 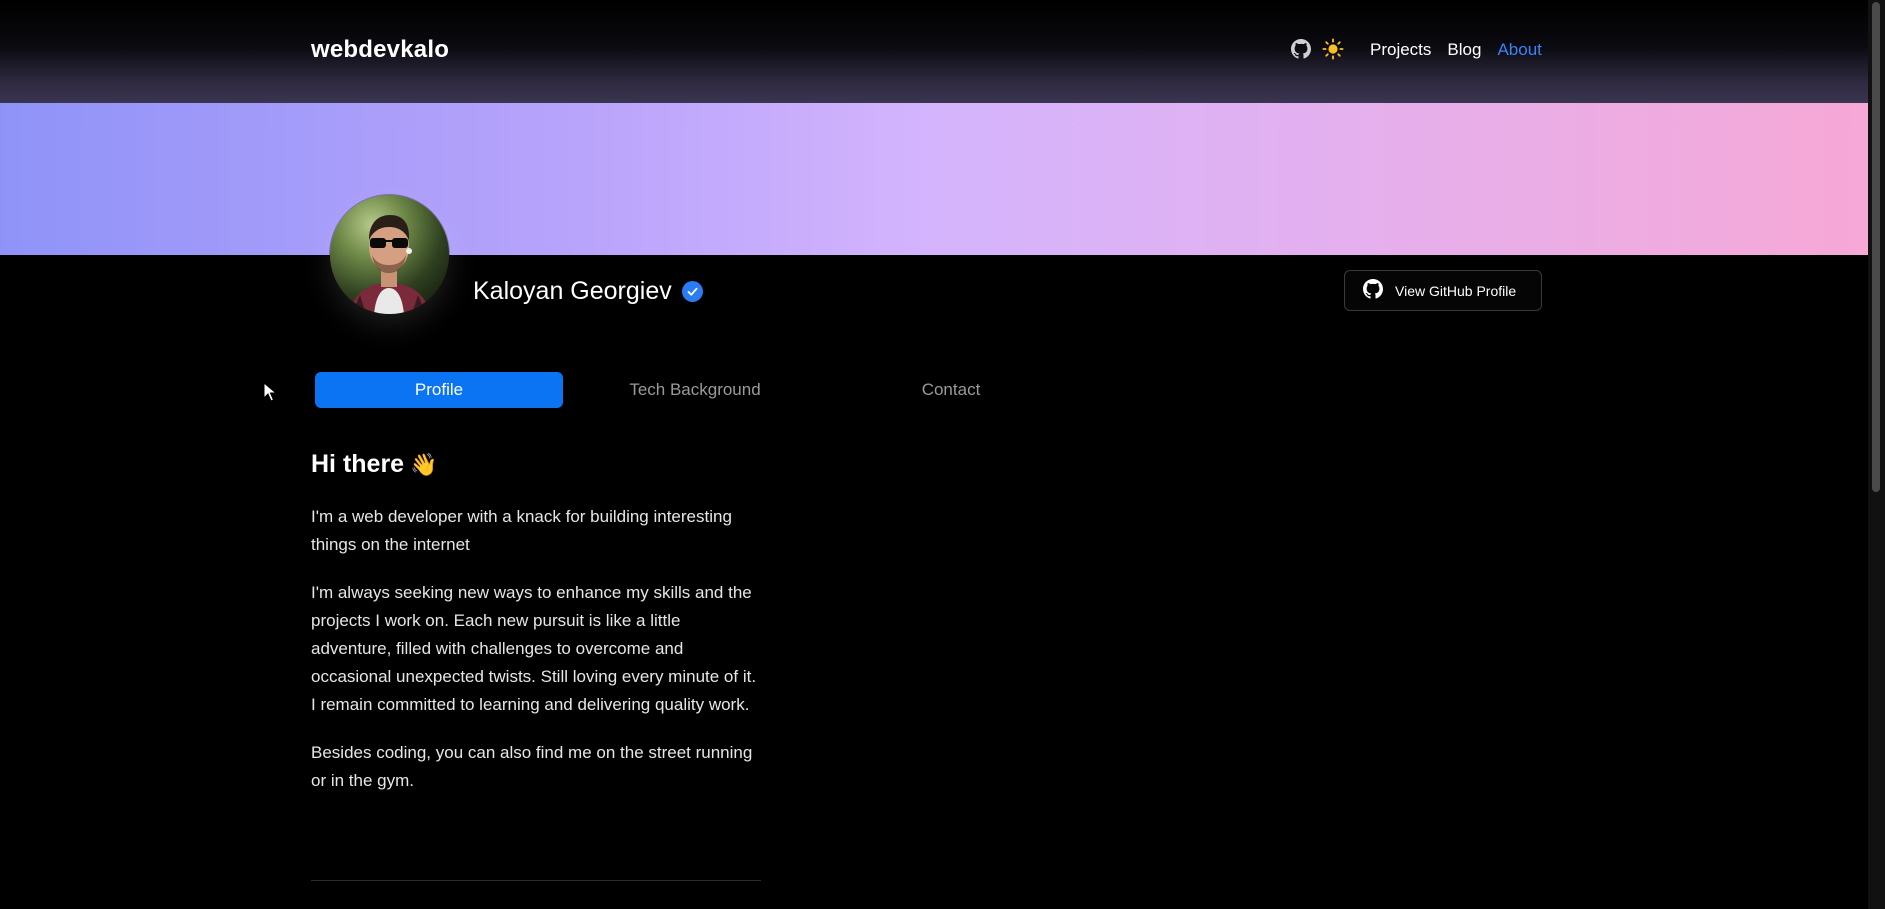 I want to click on profile-name-row: Kaloyan Georgiev, so click(x=588, y=291).